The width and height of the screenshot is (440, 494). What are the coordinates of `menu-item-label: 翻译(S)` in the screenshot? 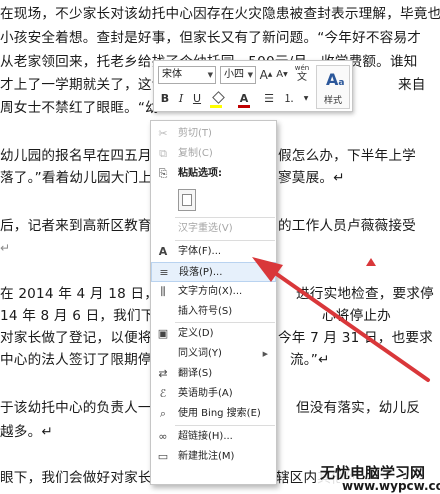 It's located at (195, 373).